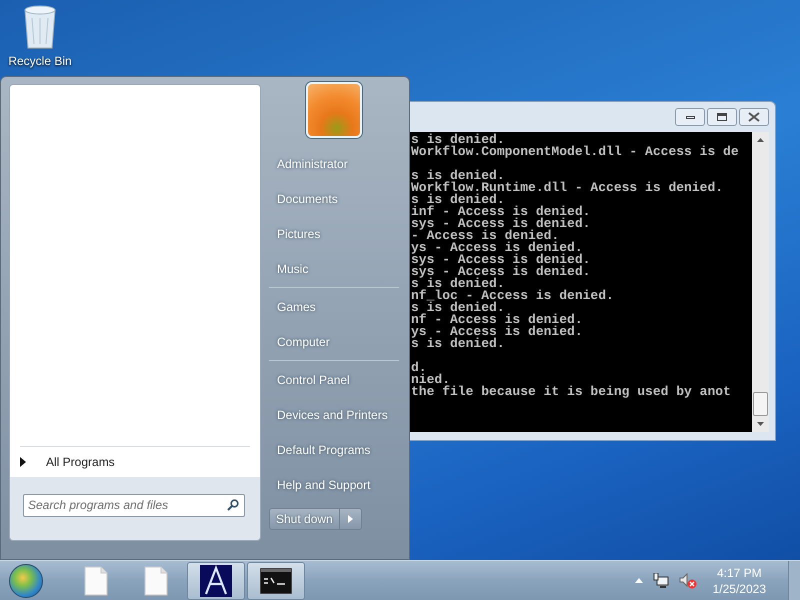  What do you see at coordinates (512, 295) in the screenshot?
I see `console-line: nf_loc - Access is denied.` at bounding box center [512, 295].